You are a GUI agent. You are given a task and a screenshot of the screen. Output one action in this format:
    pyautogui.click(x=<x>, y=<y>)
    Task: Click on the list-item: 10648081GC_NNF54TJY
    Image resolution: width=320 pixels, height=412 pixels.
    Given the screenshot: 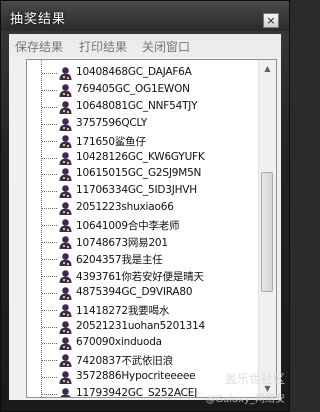 What is the action you would take?
    pyautogui.click(x=142, y=107)
    